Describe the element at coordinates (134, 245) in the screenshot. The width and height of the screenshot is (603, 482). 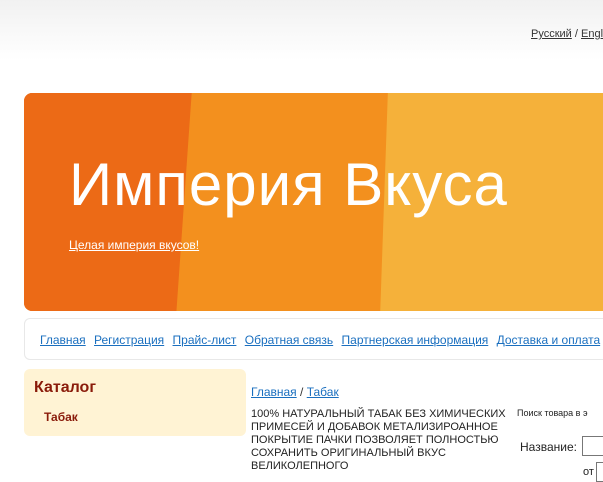
I see `site-tagline-link: Целая империя вкусов!` at that location.